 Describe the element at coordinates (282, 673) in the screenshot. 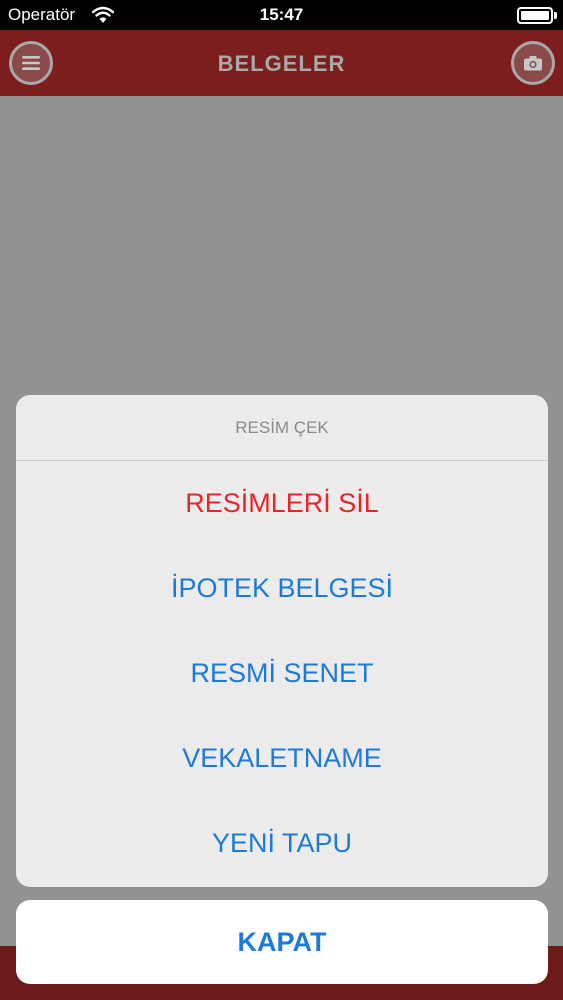

I see `official-deed-button: RESMİ SENET` at that location.